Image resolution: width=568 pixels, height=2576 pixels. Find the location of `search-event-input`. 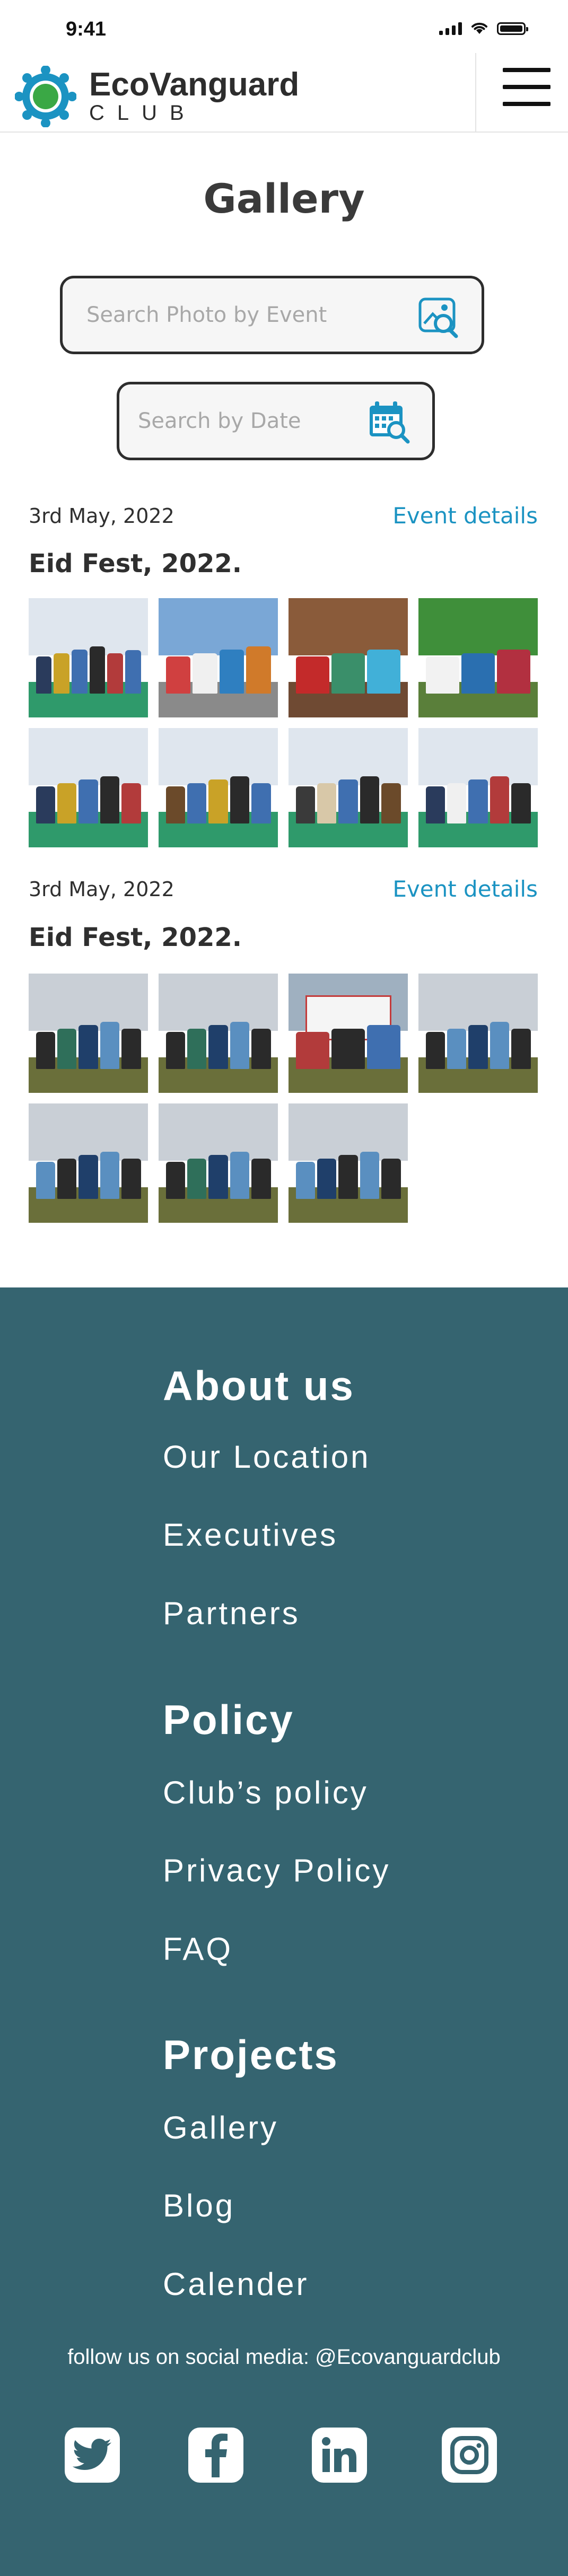

search-event-input is located at coordinates (245, 315).